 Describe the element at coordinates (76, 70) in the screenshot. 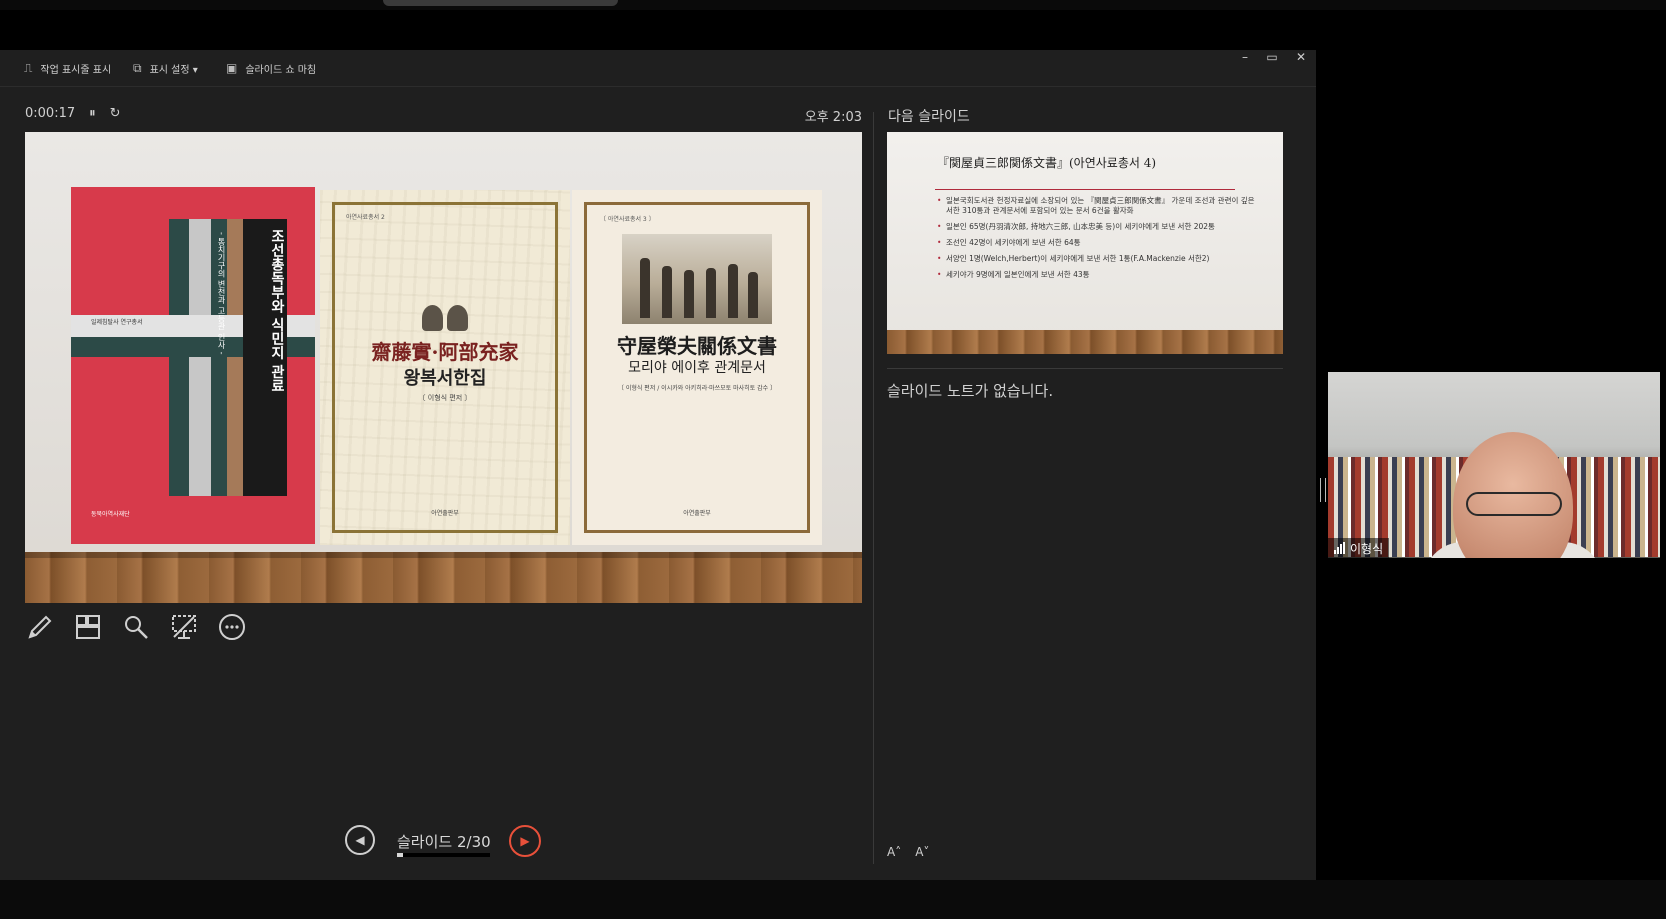

I see `show-taskbar-label: 작업 표시줄 표시` at that location.